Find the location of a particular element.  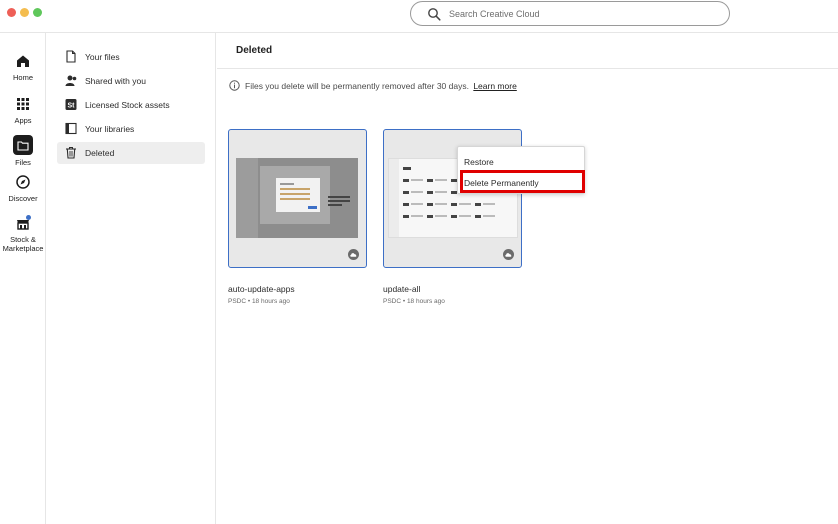

rail-item-label: Stock & is located at coordinates (23, 239).